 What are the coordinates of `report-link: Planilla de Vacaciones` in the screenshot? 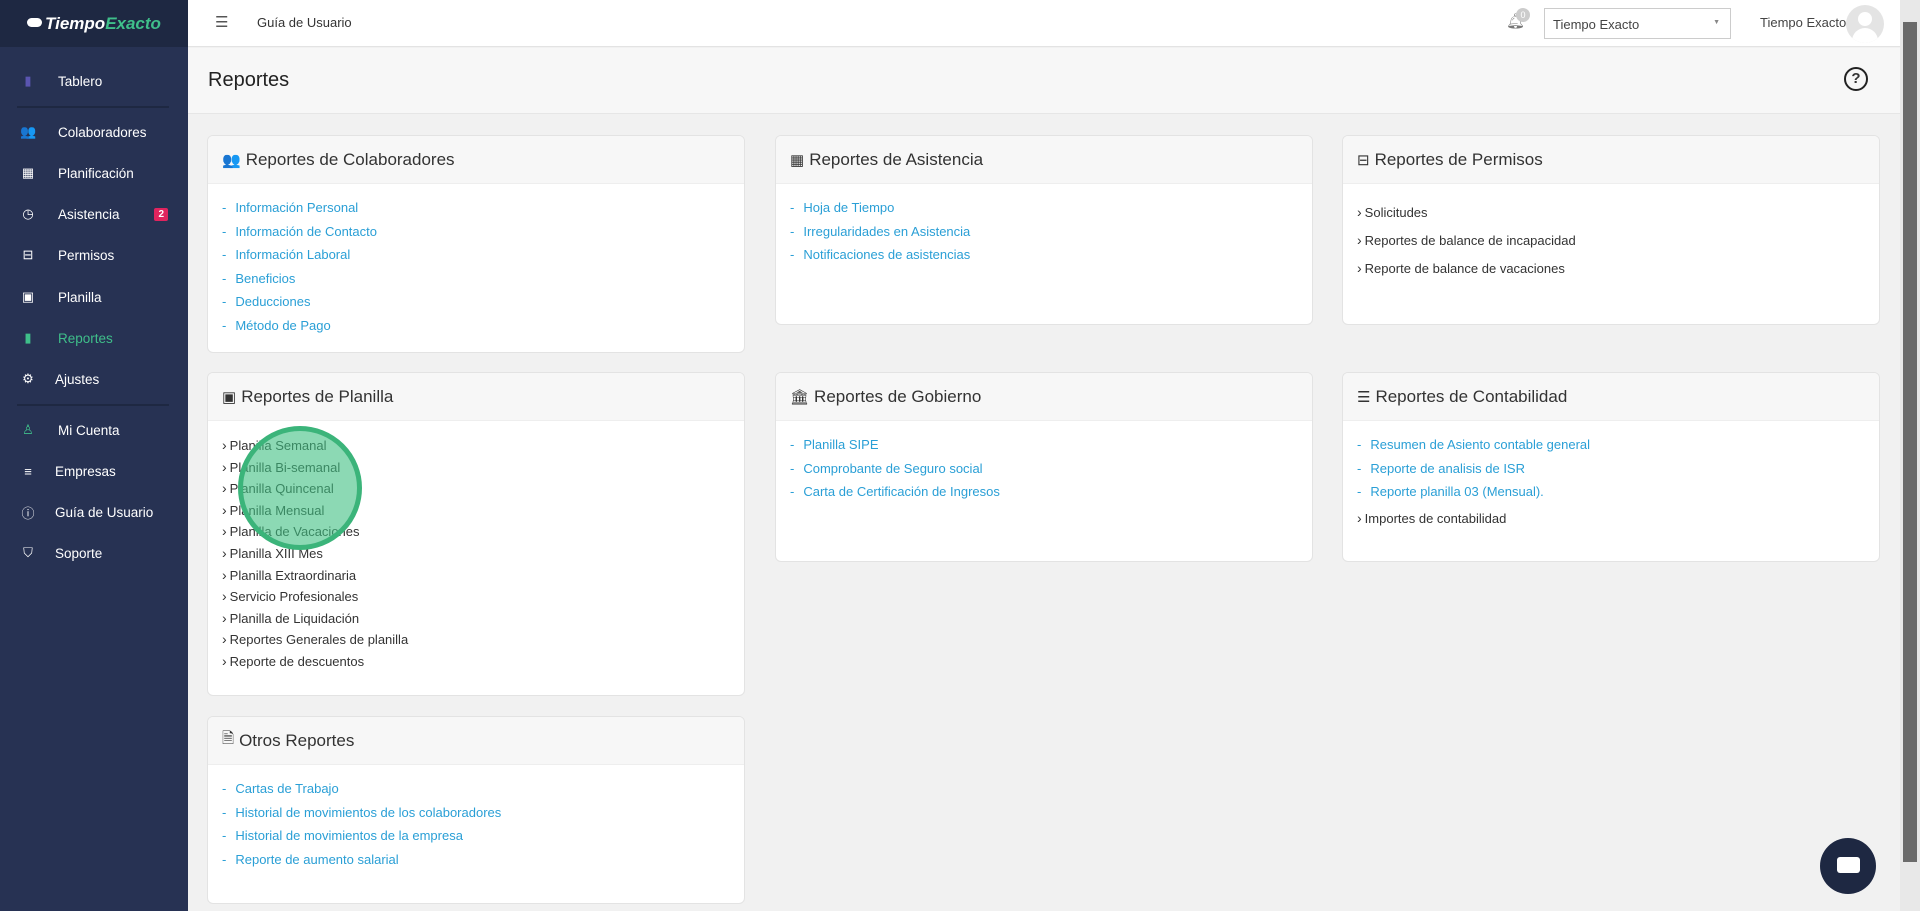 It's located at (476, 532).